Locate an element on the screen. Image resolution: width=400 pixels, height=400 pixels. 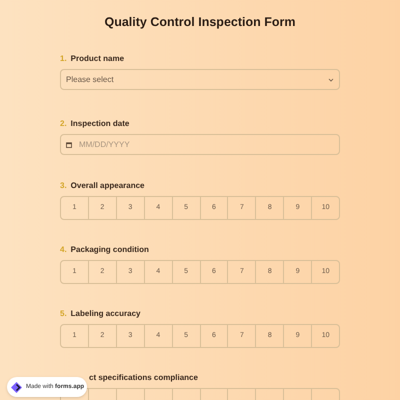
question-label: Inspection date is located at coordinates (100, 124).